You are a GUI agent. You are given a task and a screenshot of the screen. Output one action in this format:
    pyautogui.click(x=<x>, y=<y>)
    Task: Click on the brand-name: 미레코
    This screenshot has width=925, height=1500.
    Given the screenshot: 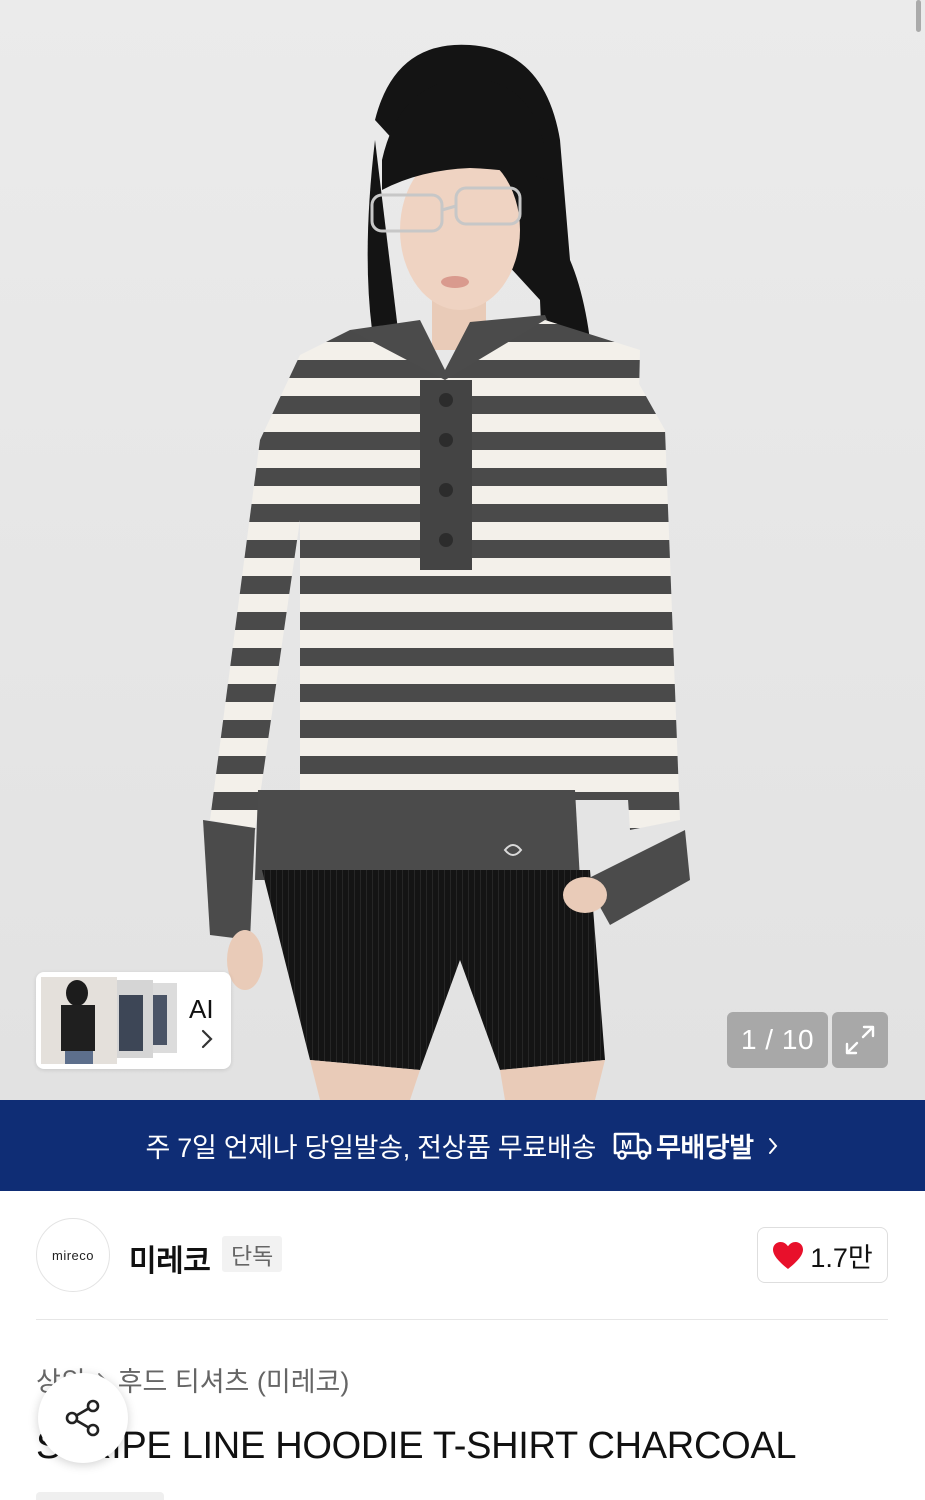 What is the action you would take?
    pyautogui.click(x=170, y=1258)
    